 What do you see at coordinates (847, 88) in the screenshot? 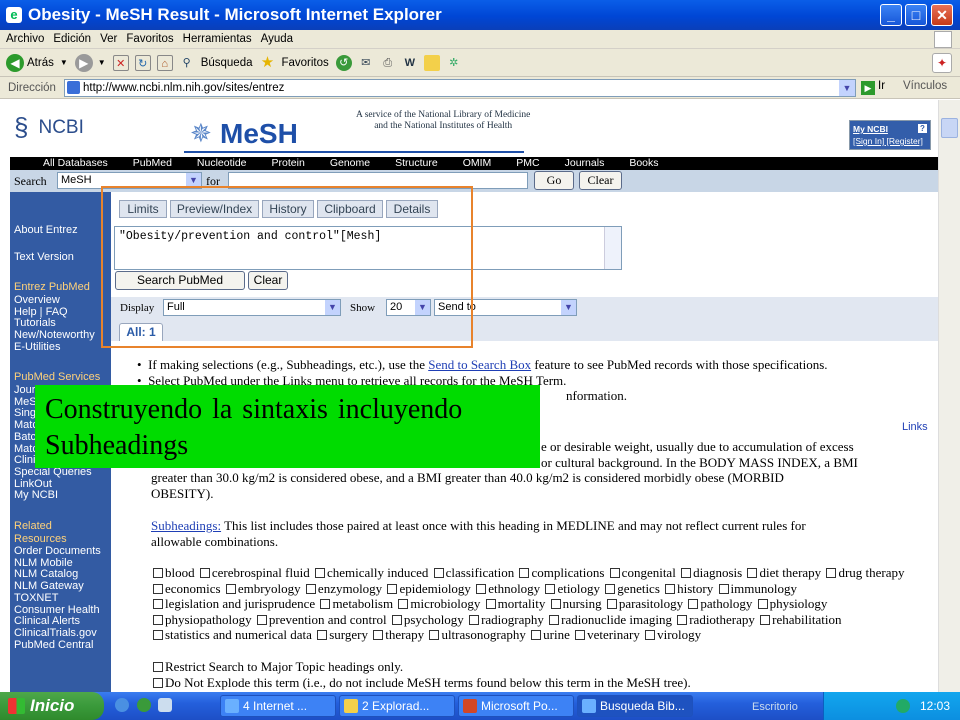
I see `address-dropdown-icon: ▼` at bounding box center [847, 88].